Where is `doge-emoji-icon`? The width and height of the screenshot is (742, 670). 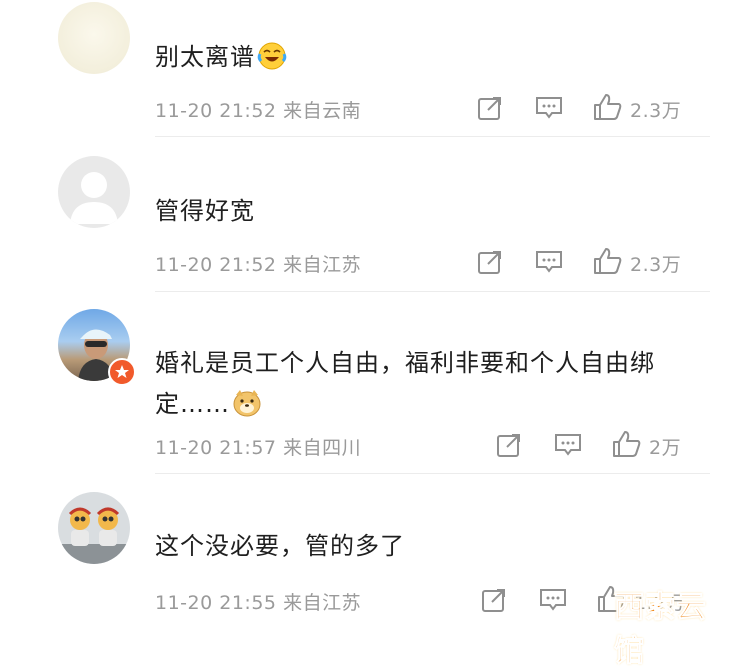 doge-emoji-icon is located at coordinates (247, 403).